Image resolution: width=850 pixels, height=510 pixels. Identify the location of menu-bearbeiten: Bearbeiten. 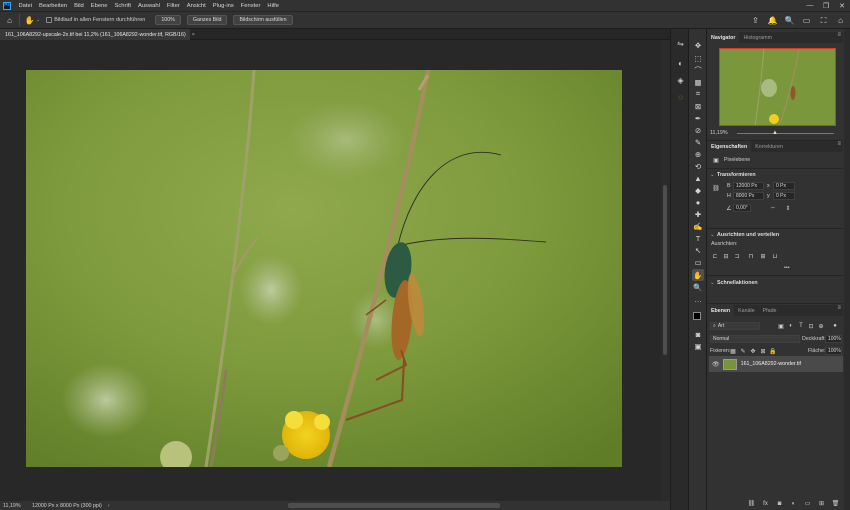
(53, 6).